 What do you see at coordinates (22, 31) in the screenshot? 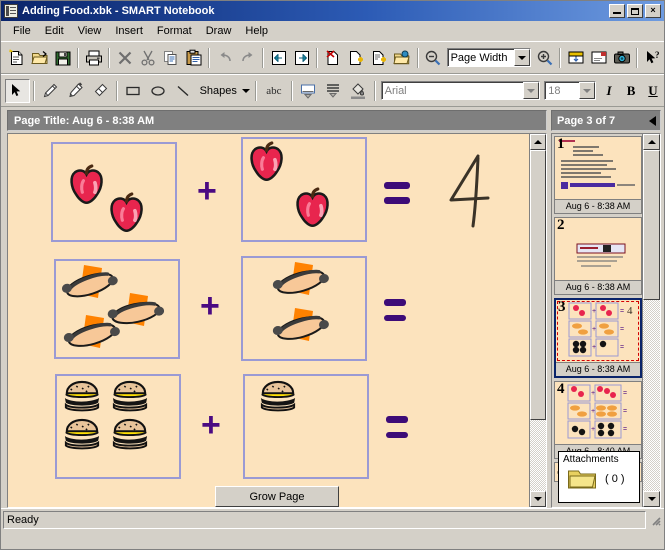
I see `menu-file: File` at bounding box center [22, 31].